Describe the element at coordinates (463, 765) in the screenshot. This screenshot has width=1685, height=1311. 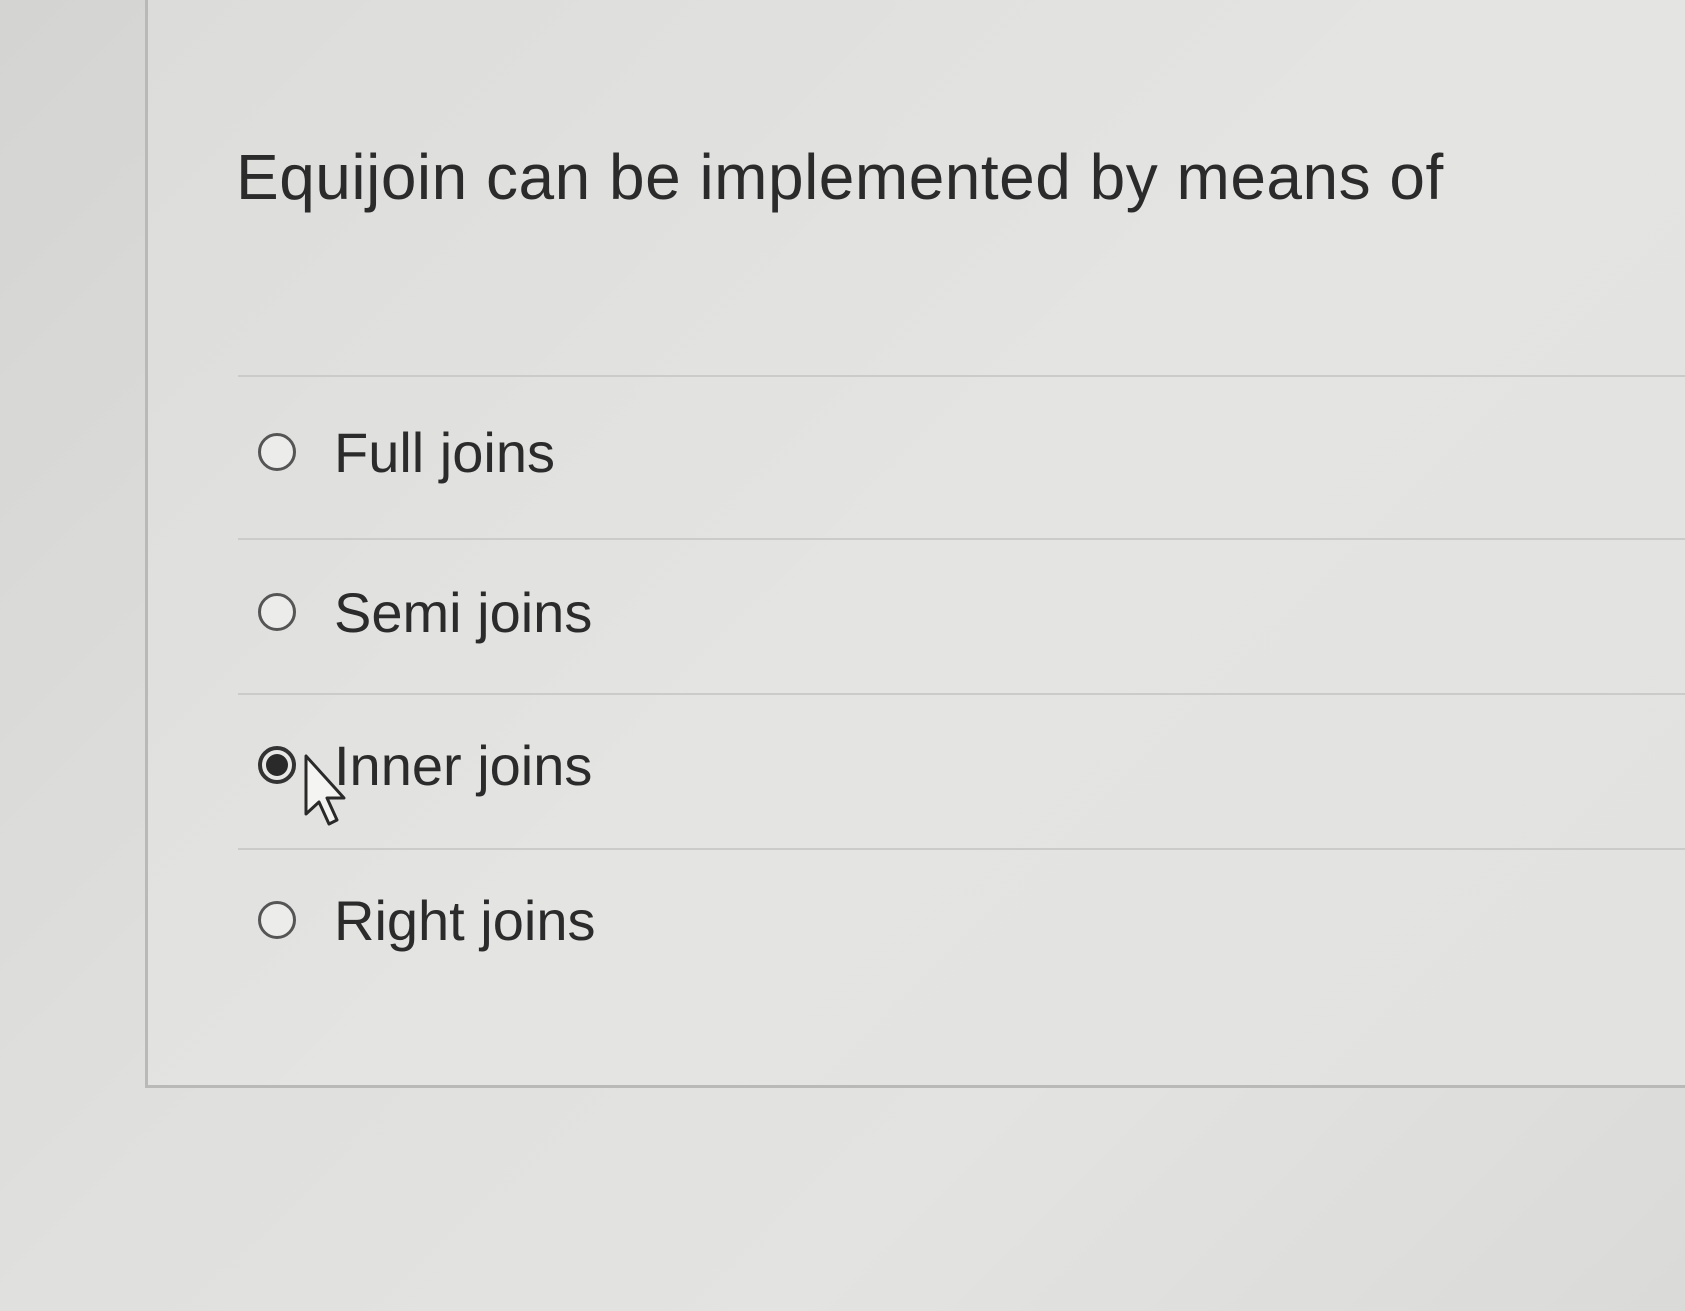
I see `answer-label: Inner joins` at that location.